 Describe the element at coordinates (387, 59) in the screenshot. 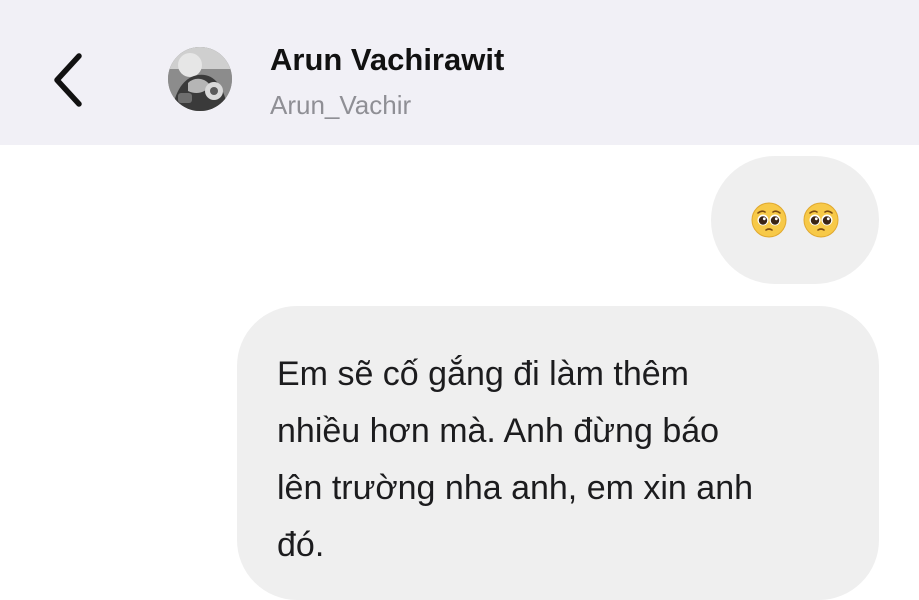

I see `contact-name: Arun Vachirawit` at that location.